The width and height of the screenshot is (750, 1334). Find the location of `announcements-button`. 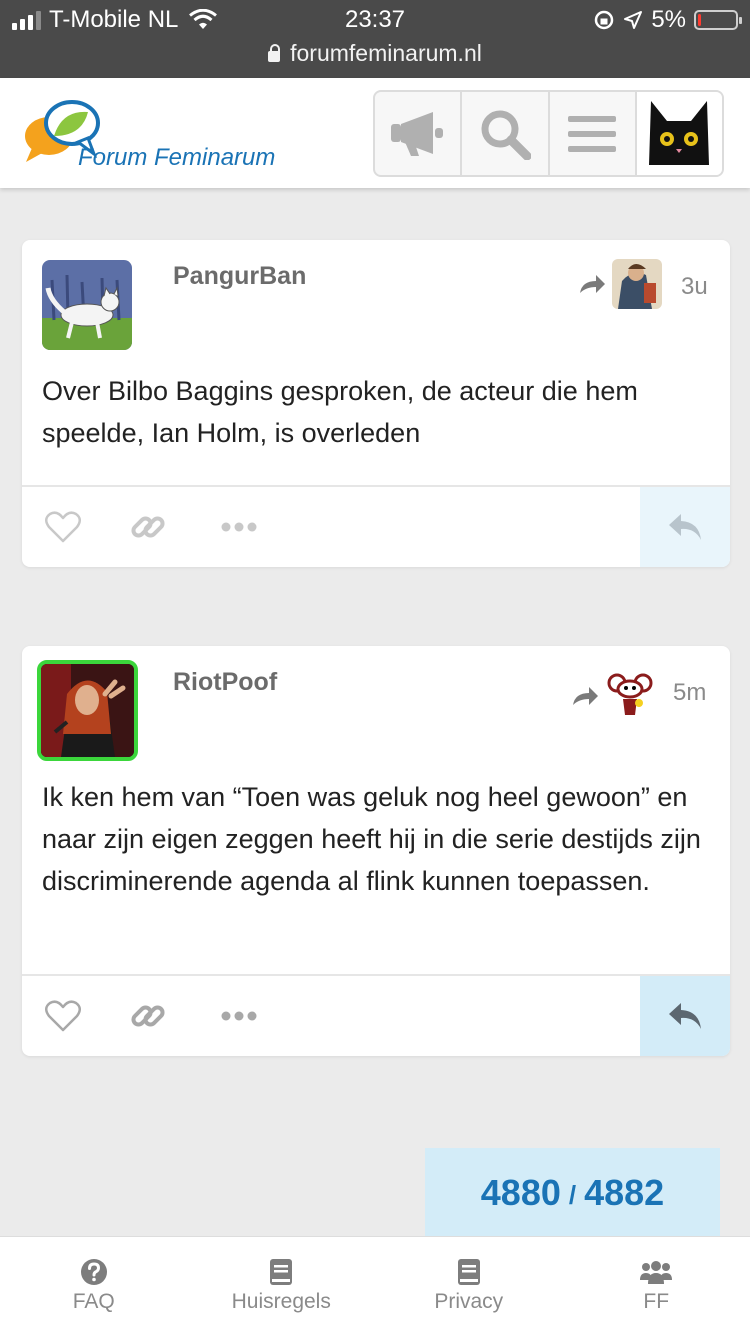

announcements-button is located at coordinates (419, 133).